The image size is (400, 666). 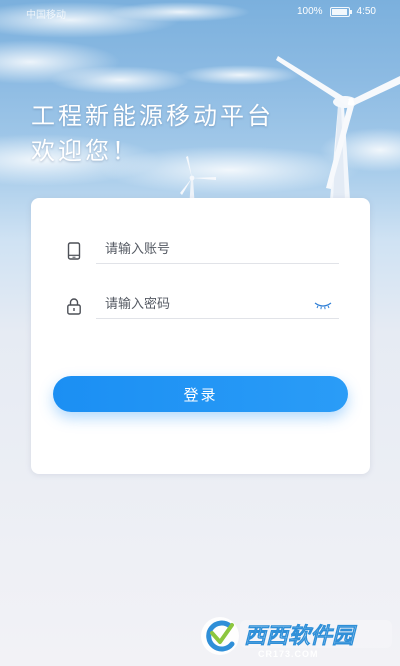 What do you see at coordinates (288, 654) in the screenshot?
I see `svg-text: CR173.COM` at bounding box center [288, 654].